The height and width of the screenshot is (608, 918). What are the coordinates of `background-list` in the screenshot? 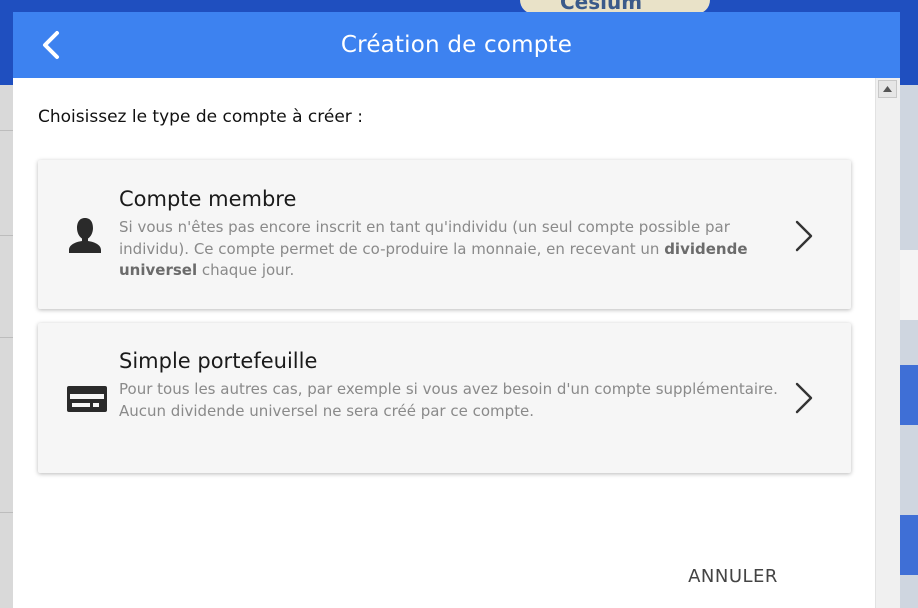 It's located at (7, 346).